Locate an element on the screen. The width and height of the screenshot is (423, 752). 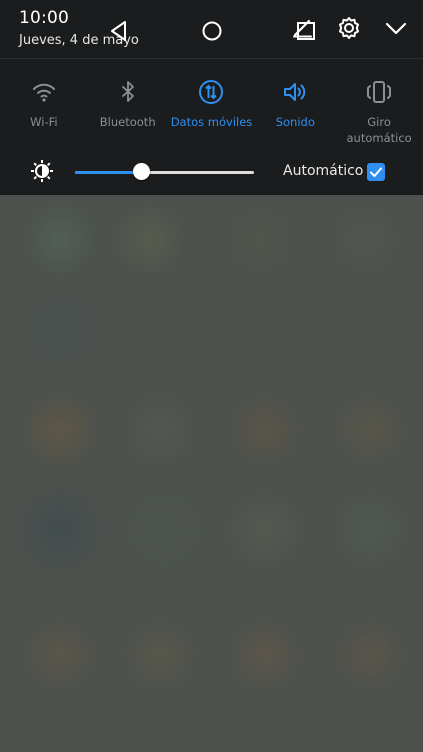
header-actions is located at coordinates (338, 28).